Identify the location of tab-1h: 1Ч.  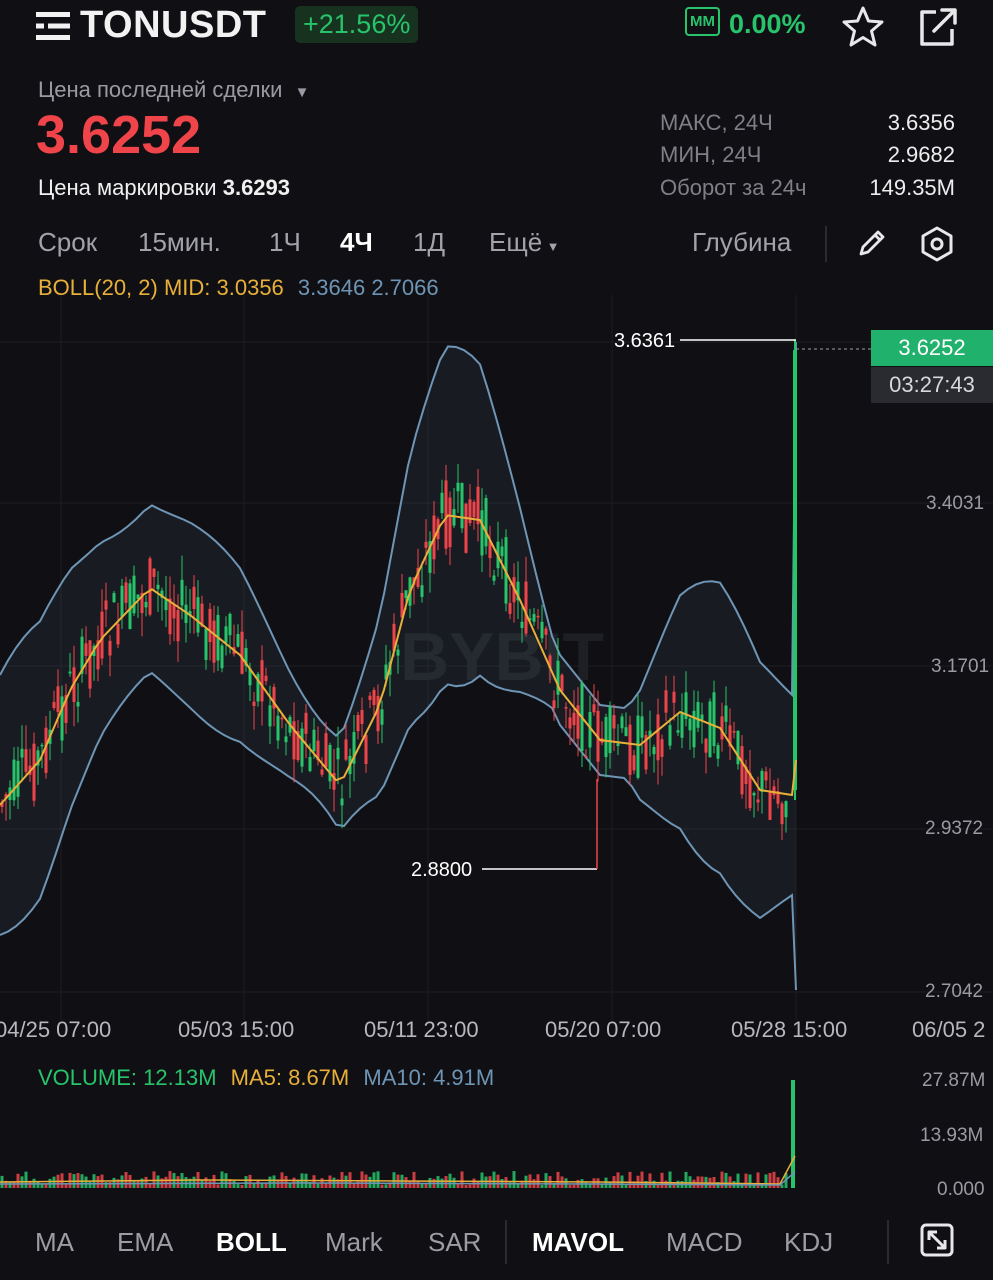
(285, 242).